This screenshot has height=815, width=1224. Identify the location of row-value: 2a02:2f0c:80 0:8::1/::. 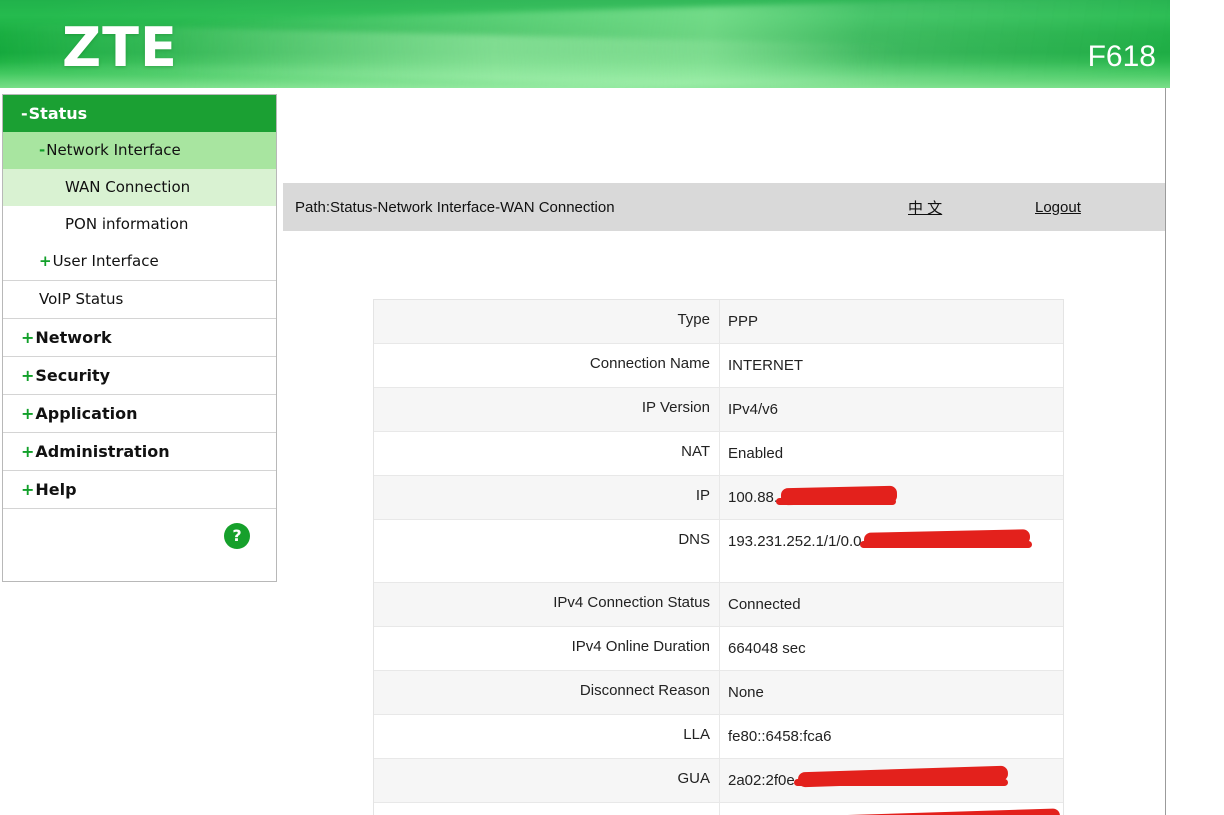
(891, 809).